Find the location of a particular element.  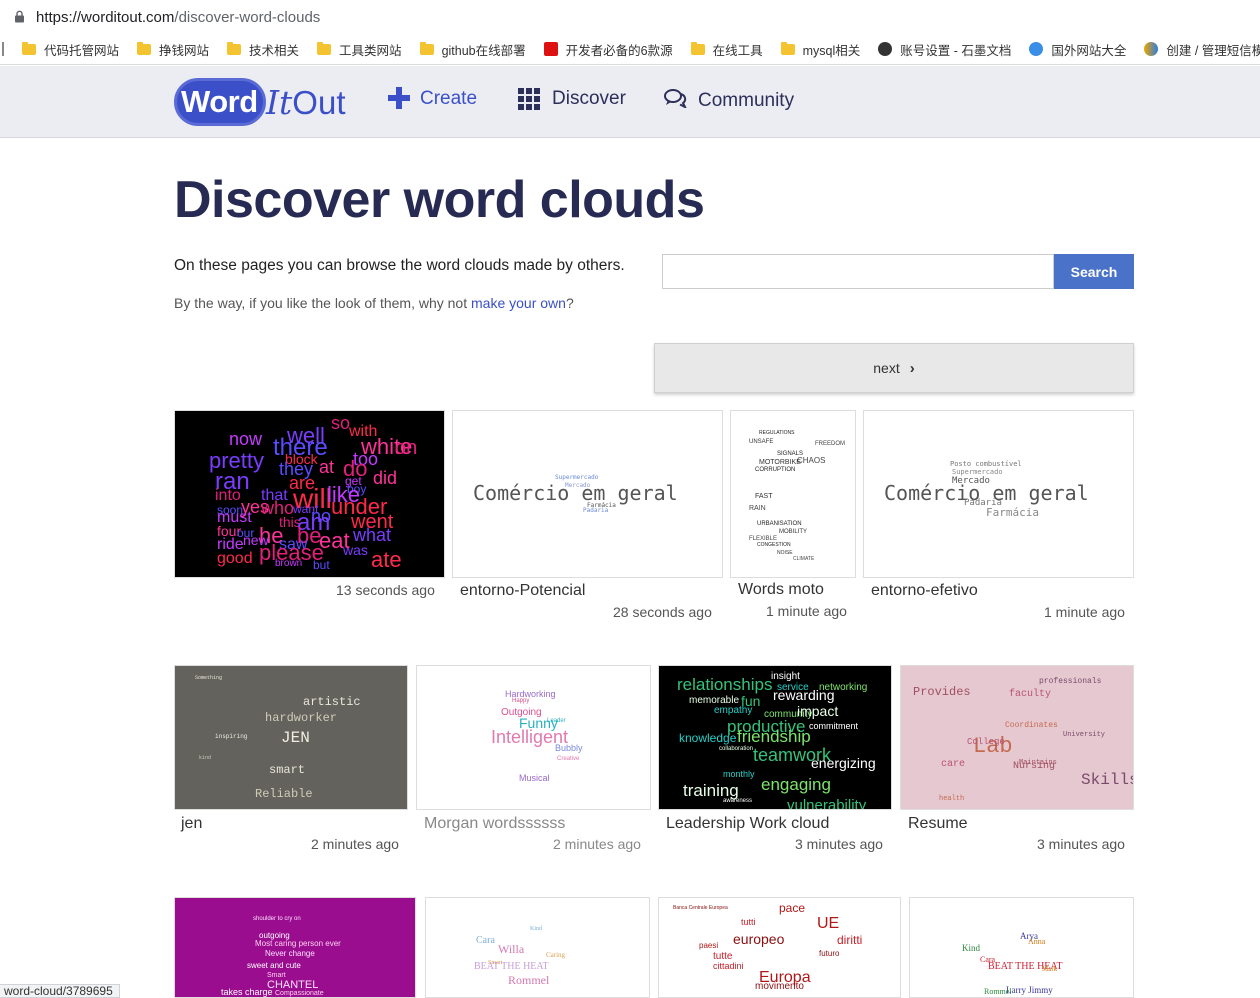

cloud-word: Happy is located at coordinates (521, 701).